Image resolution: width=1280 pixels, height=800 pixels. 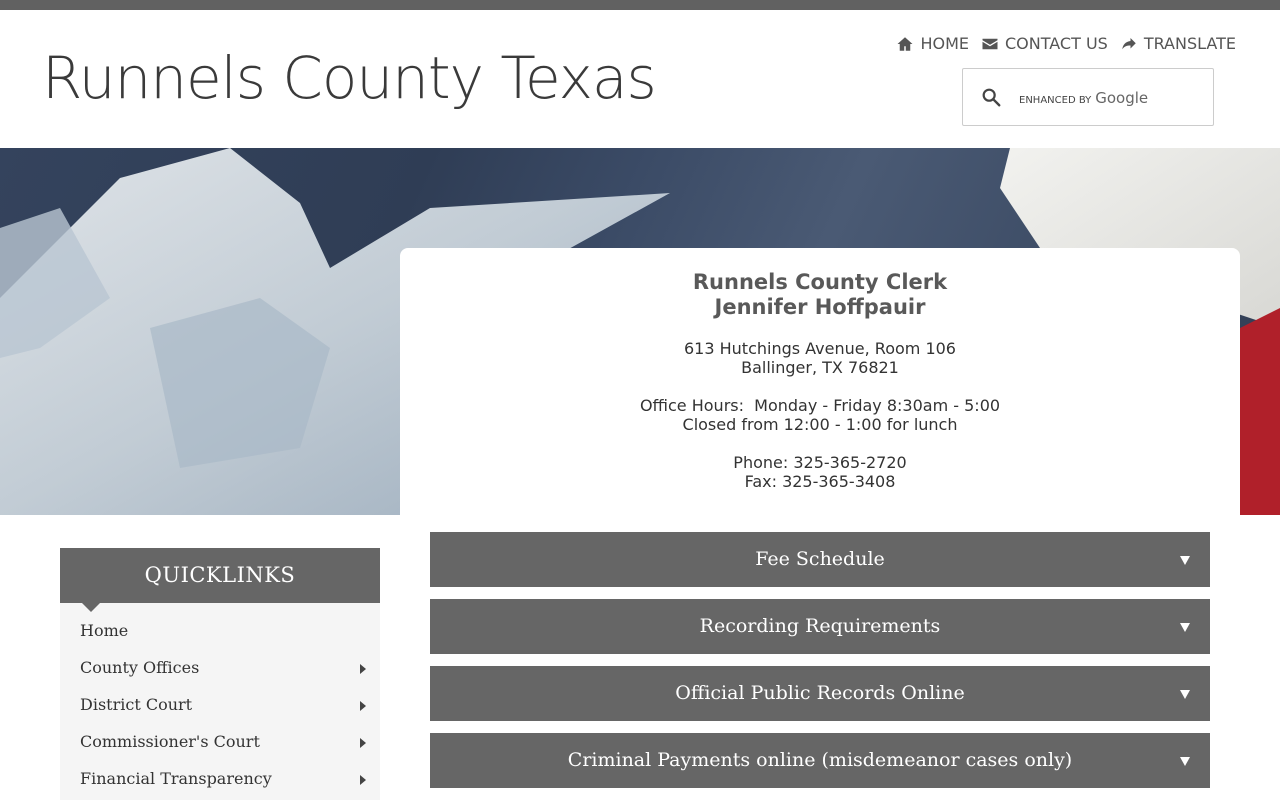 What do you see at coordinates (220, 639) in the screenshot?
I see `quicklink-home: Home` at bounding box center [220, 639].